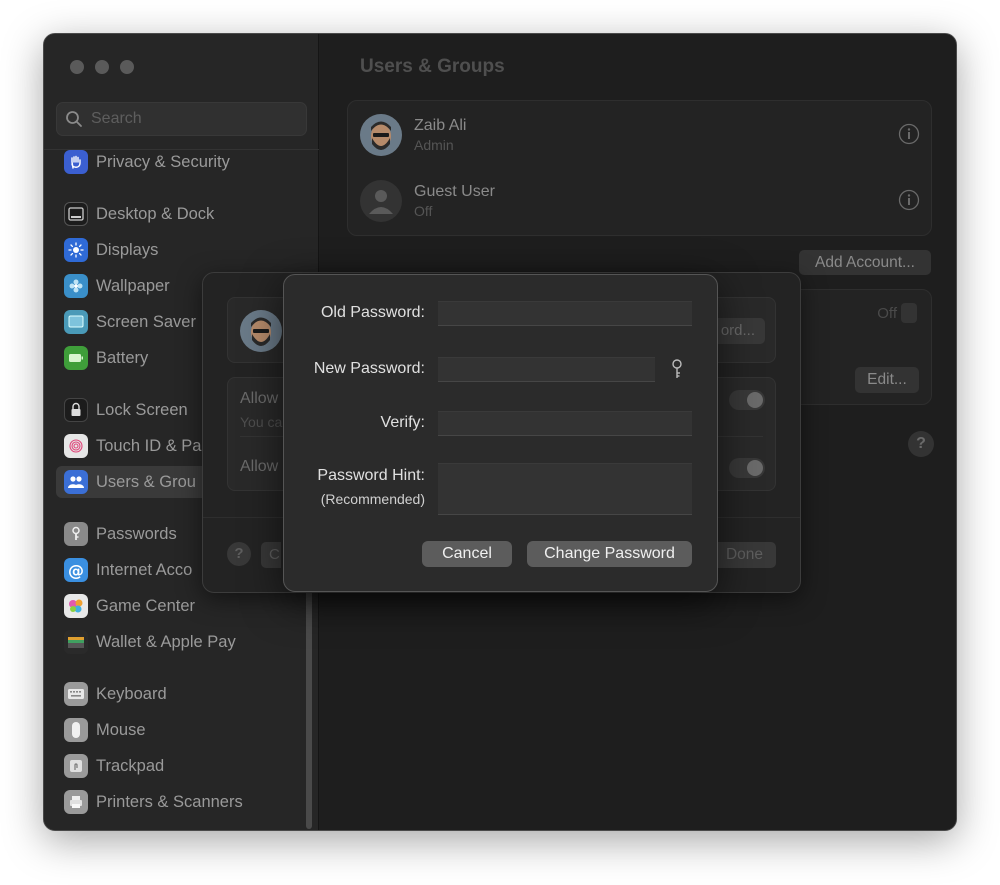  I want to click on sidebar-item-trackpad: Trackpad, so click(181, 766).